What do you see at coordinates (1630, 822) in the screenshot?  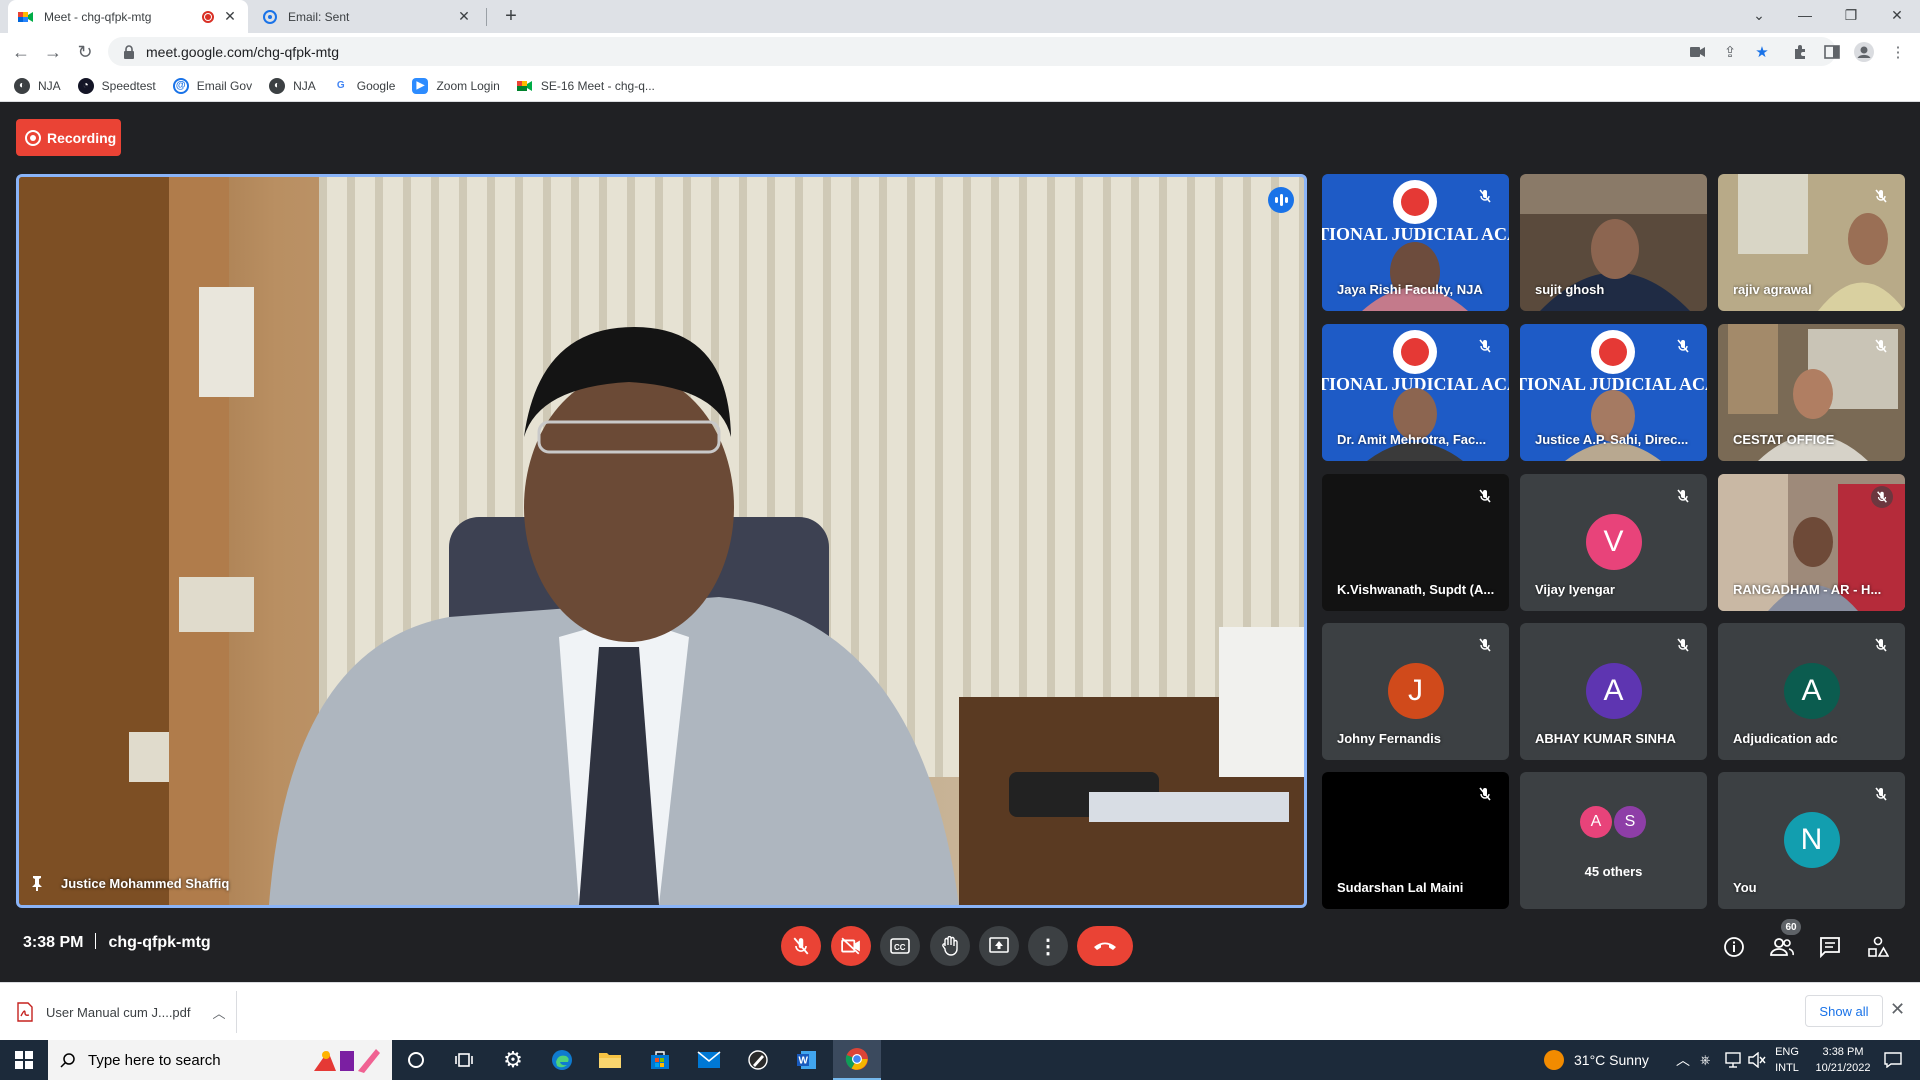 I see `avatar: S` at bounding box center [1630, 822].